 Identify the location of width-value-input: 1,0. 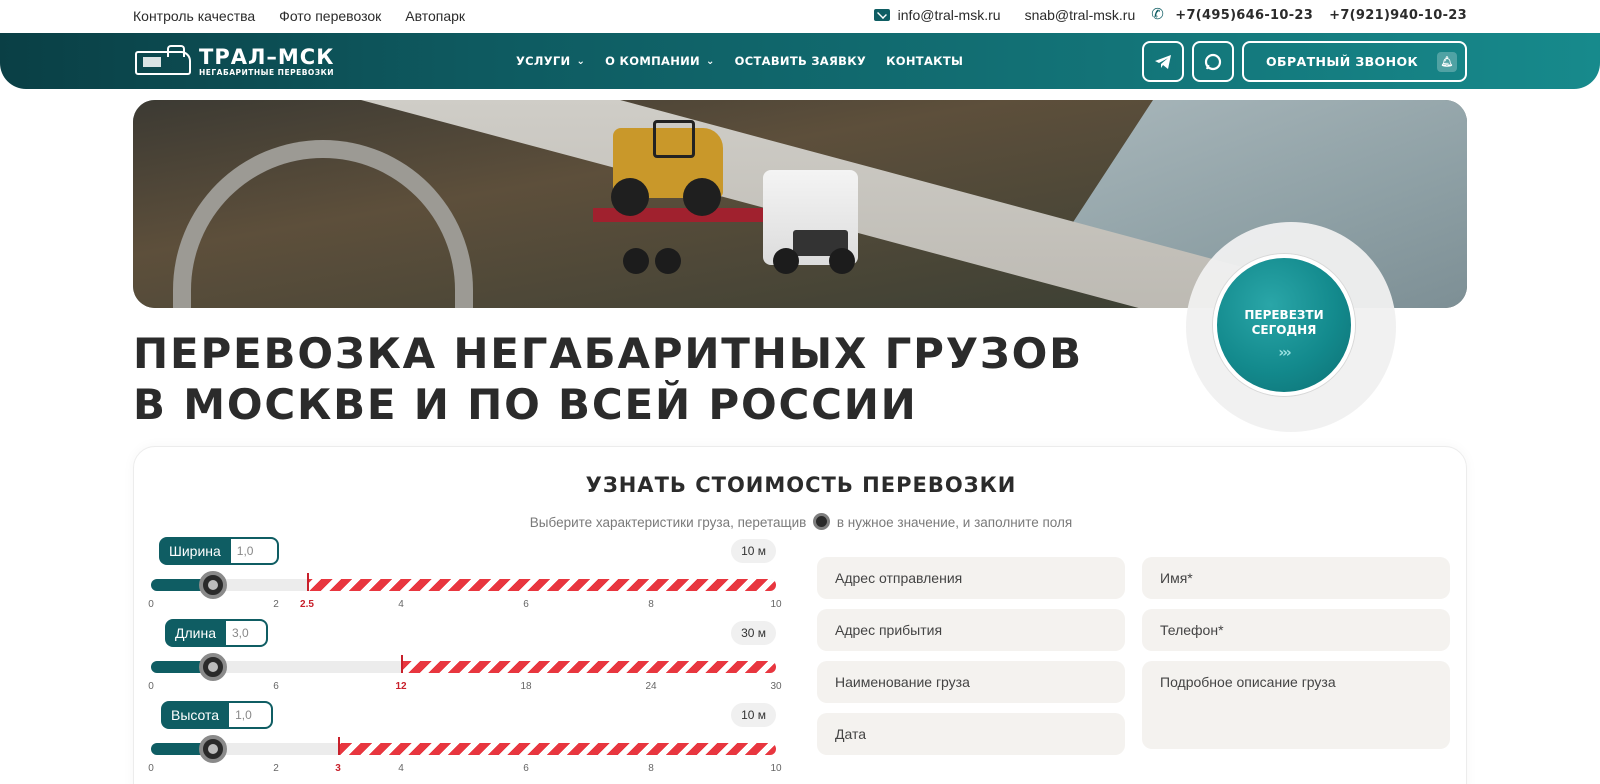
(254, 551).